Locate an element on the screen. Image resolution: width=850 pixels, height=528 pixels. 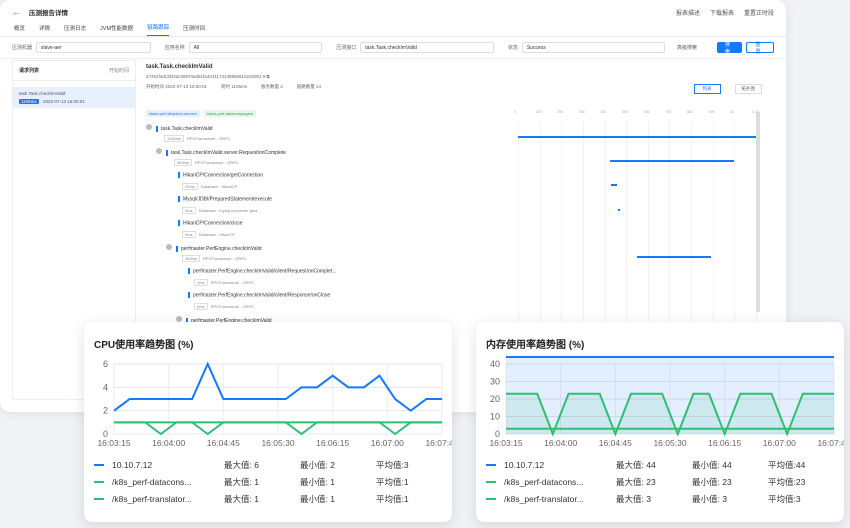
legend-min: 最小值: 44 is located at coordinates (712, 464).